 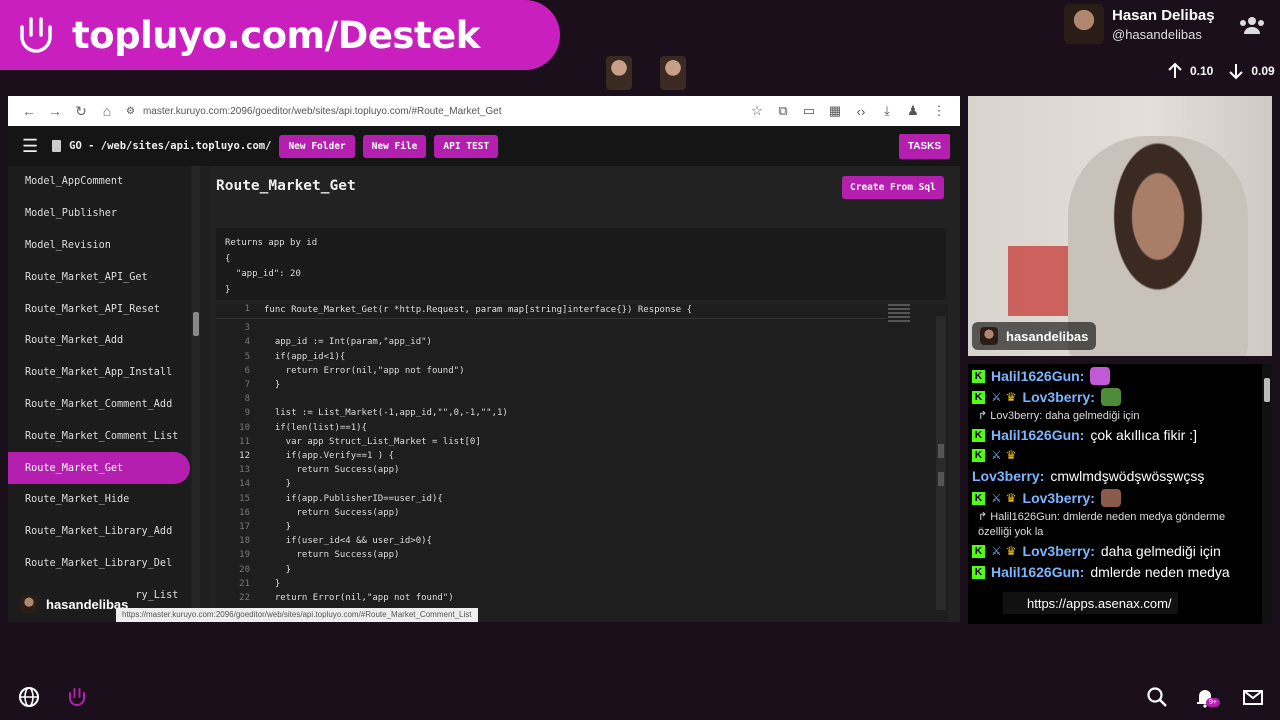 I want to click on apps-grid-icon: ▦, so click(x=835, y=111).